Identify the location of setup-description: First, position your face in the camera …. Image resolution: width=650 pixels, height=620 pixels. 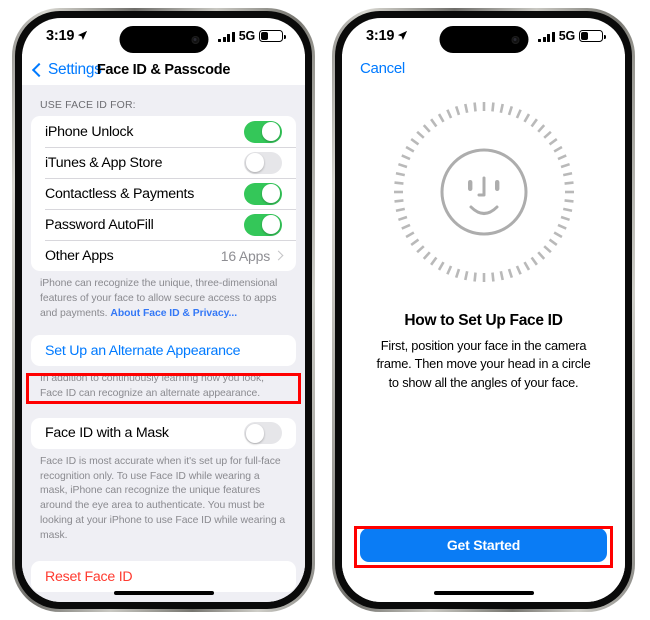
(483, 364).